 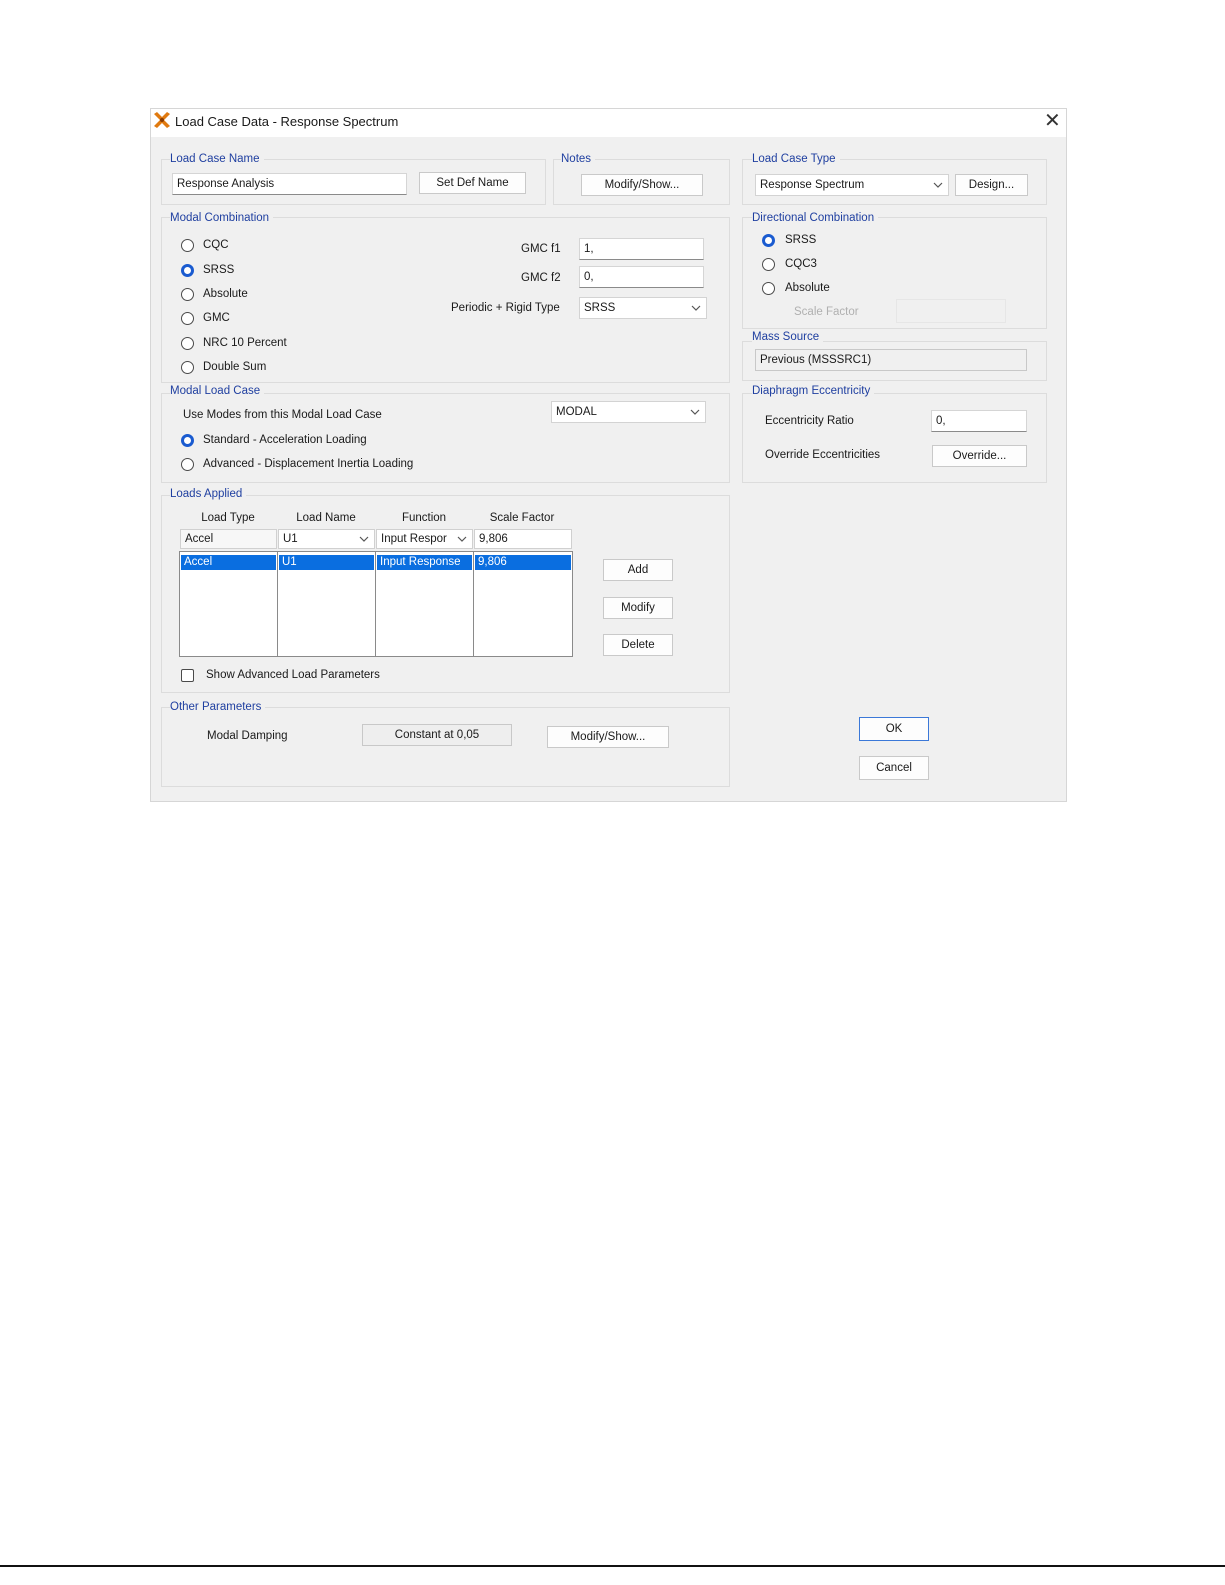 What do you see at coordinates (287, 121) in the screenshot?
I see `window-title: Load Case Data - Response Spectrum` at bounding box center [287, 121].